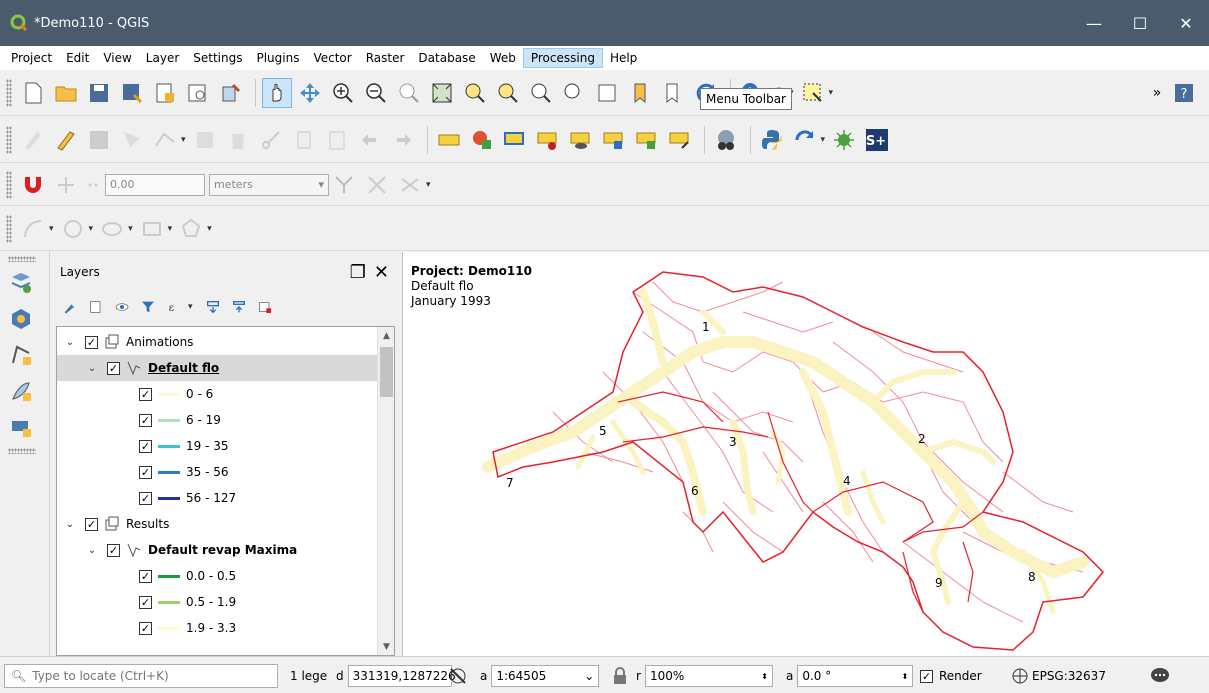 The image size is (1209, 693). I want to click on copy-features-icon, so click(304, 140).